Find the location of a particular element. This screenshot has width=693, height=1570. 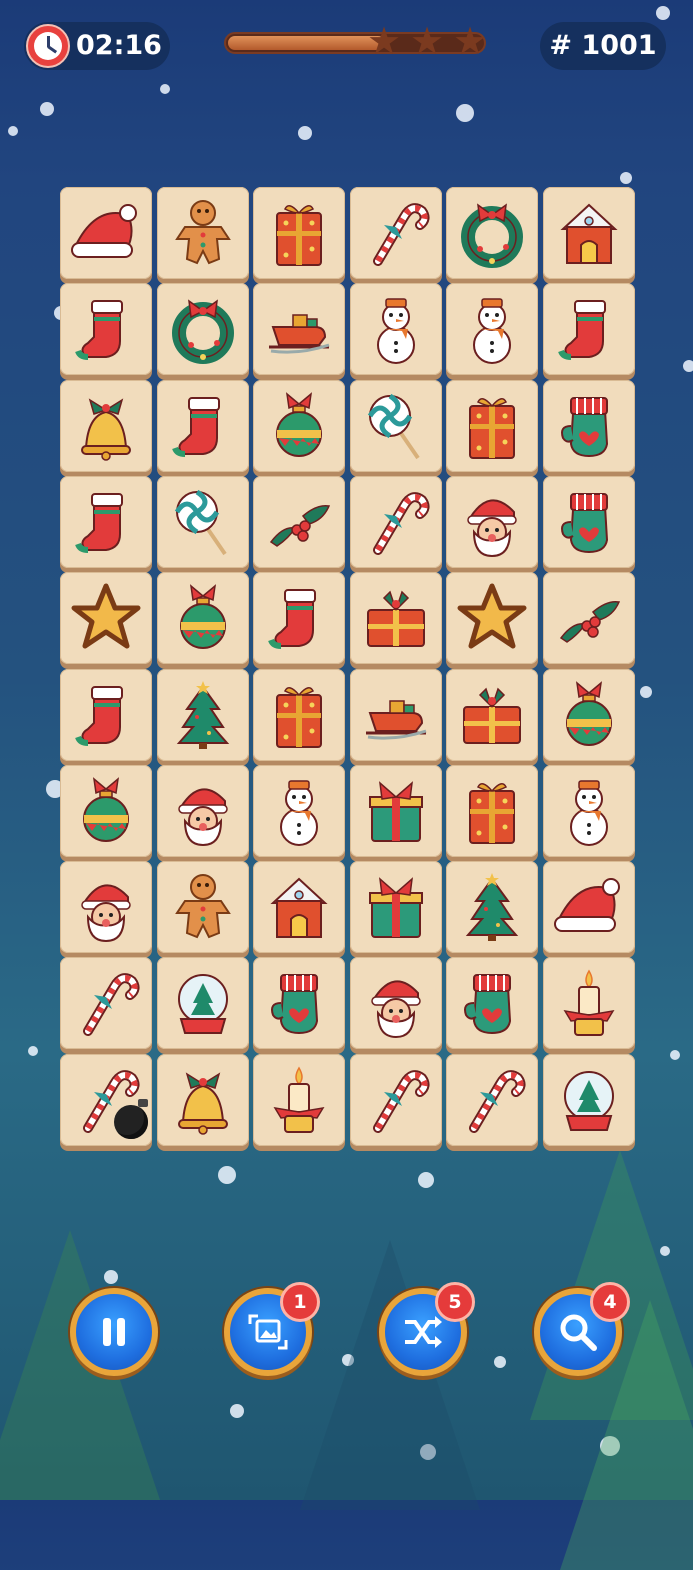

ornament-icon is located at coordinates (202, 617).